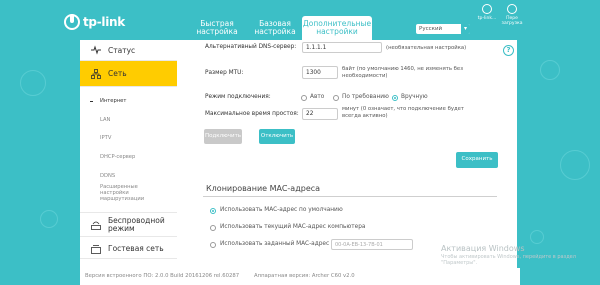  I want to click on conn-mode-manual-radio, so click(395, 98).